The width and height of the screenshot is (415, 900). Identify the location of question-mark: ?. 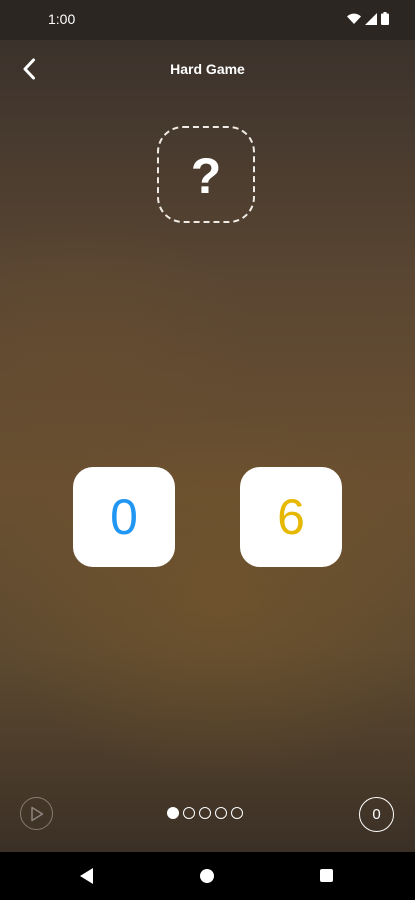
(206, 175).